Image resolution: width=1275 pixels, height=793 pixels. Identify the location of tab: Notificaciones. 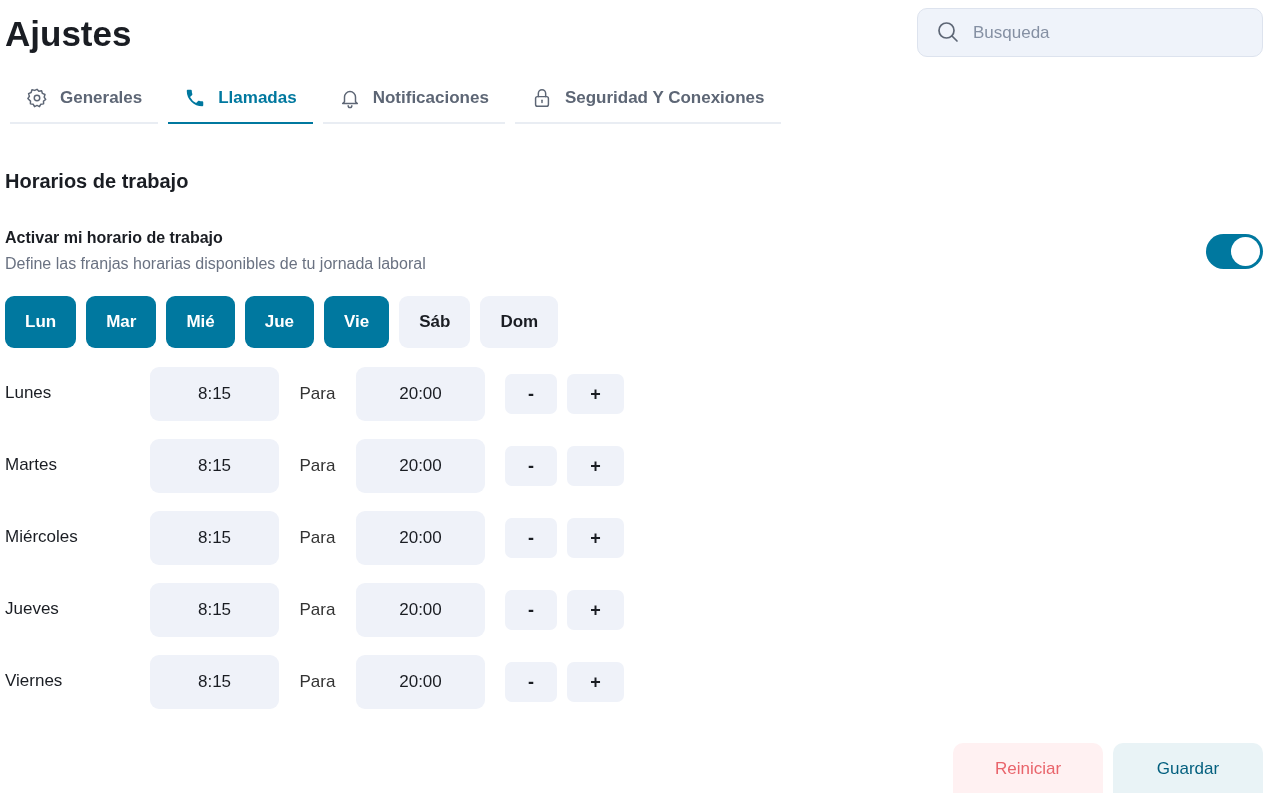
(413, 99).